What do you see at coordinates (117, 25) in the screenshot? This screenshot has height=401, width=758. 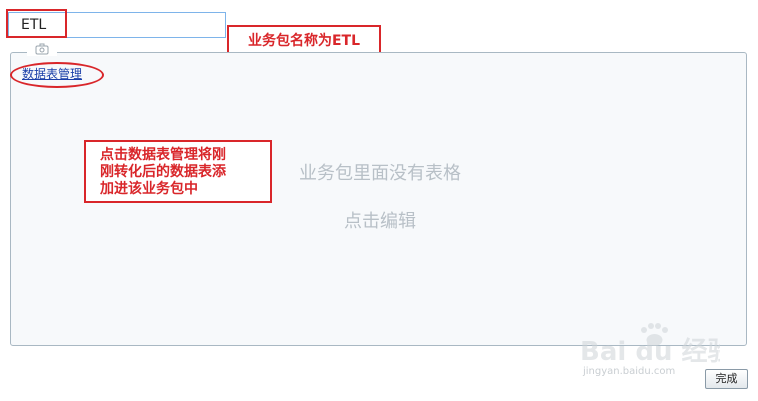 I see `package-name-input` at bounding box center [117, 25].